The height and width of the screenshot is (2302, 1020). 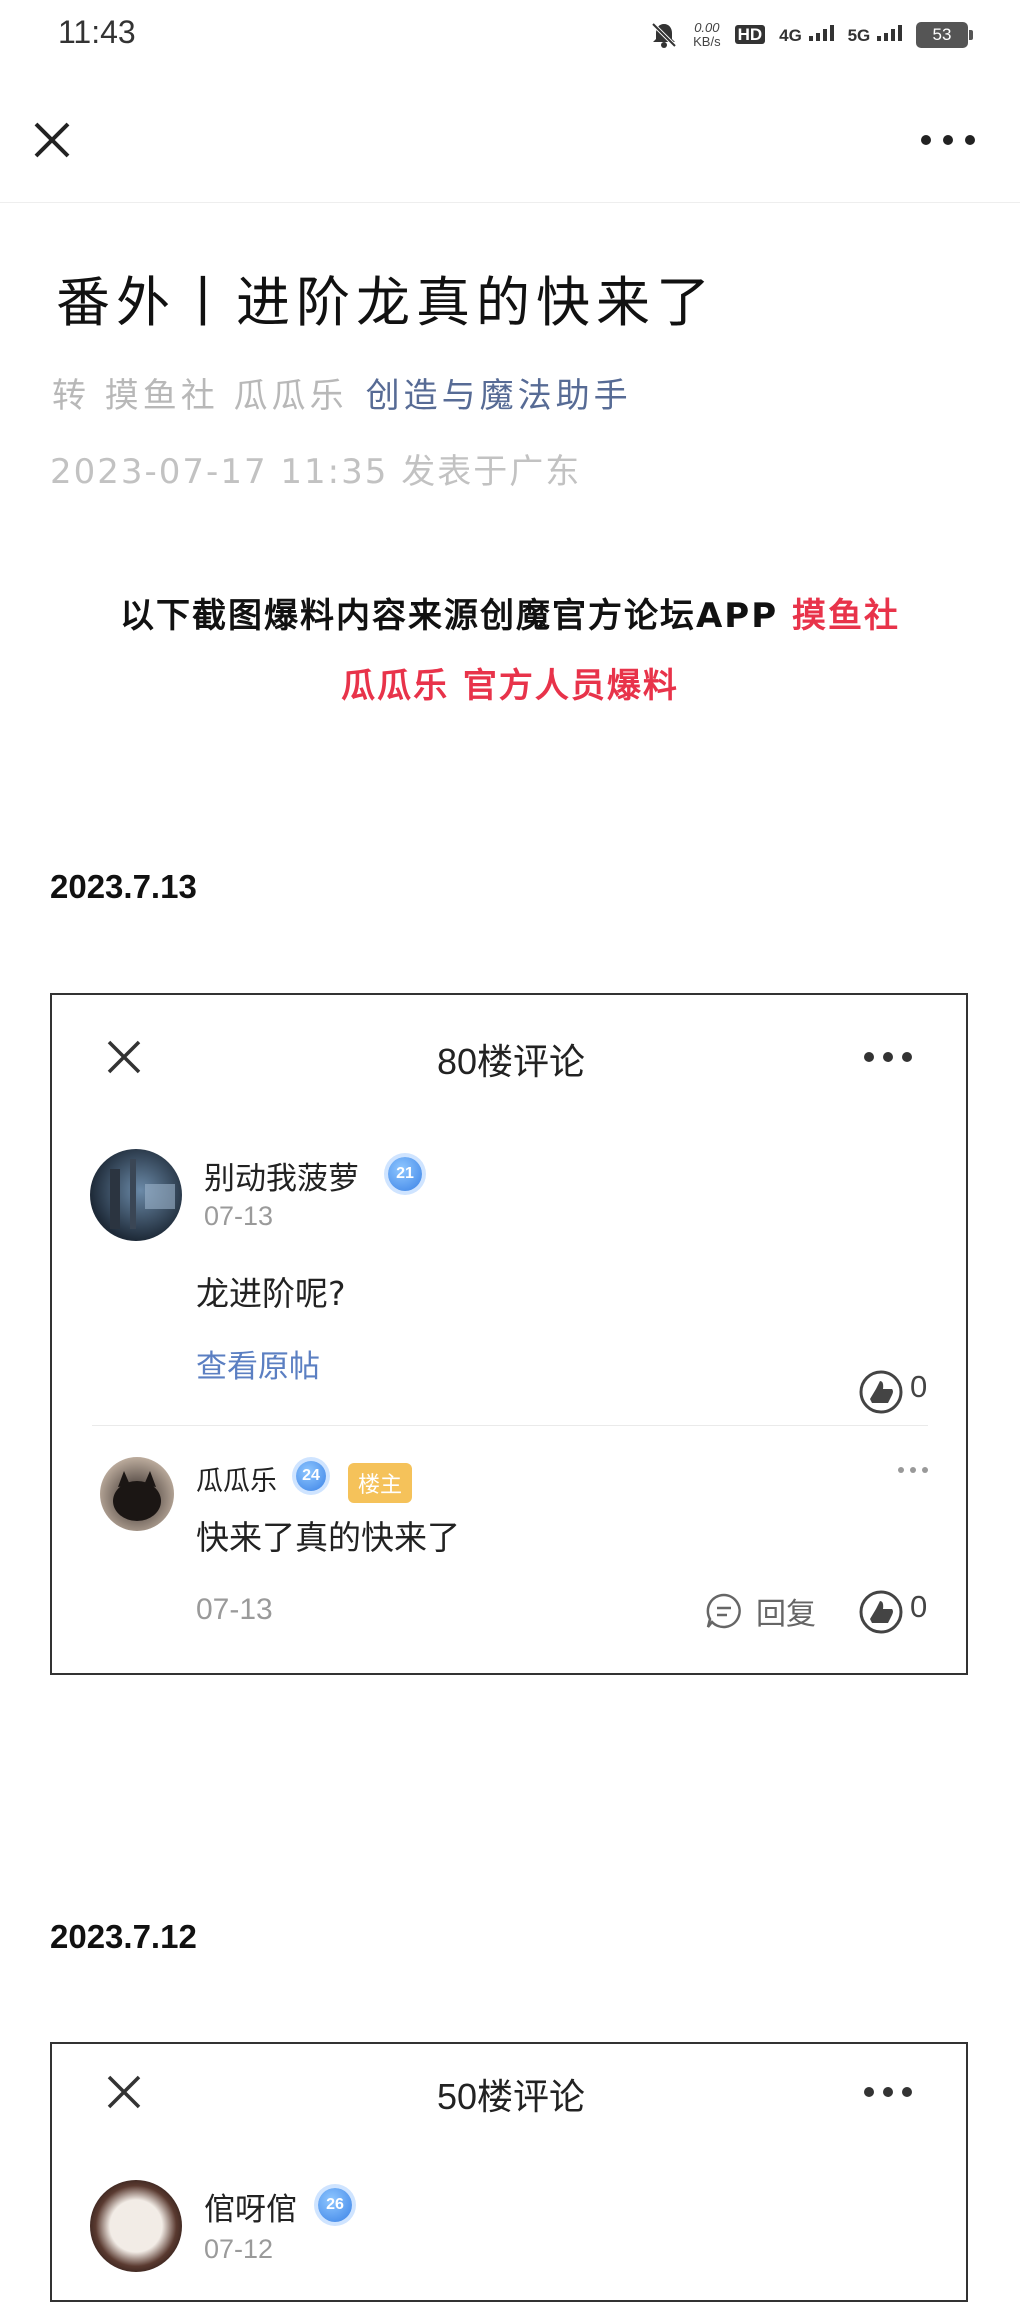 I want to click on signal-4g-label: 4G, so click(x=790, y=35).